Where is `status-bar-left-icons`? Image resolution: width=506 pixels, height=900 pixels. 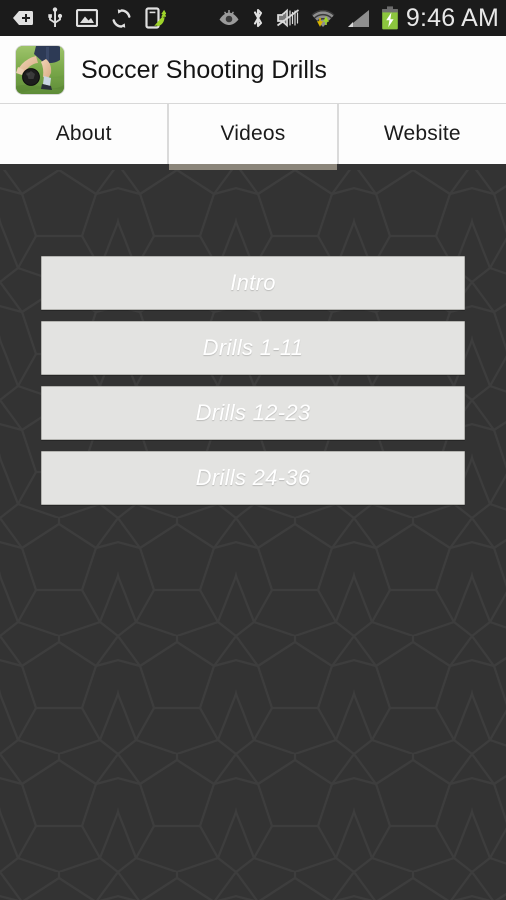 status-bar-left-icons is located at coordinates (89, 18).